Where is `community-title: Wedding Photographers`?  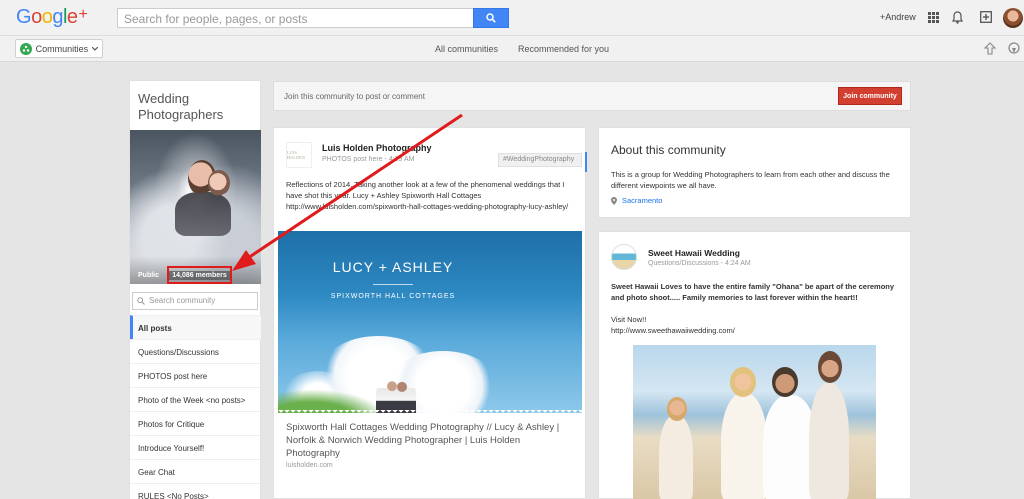
community-title: Wedding Photographers is located at coordinates (181, 106).